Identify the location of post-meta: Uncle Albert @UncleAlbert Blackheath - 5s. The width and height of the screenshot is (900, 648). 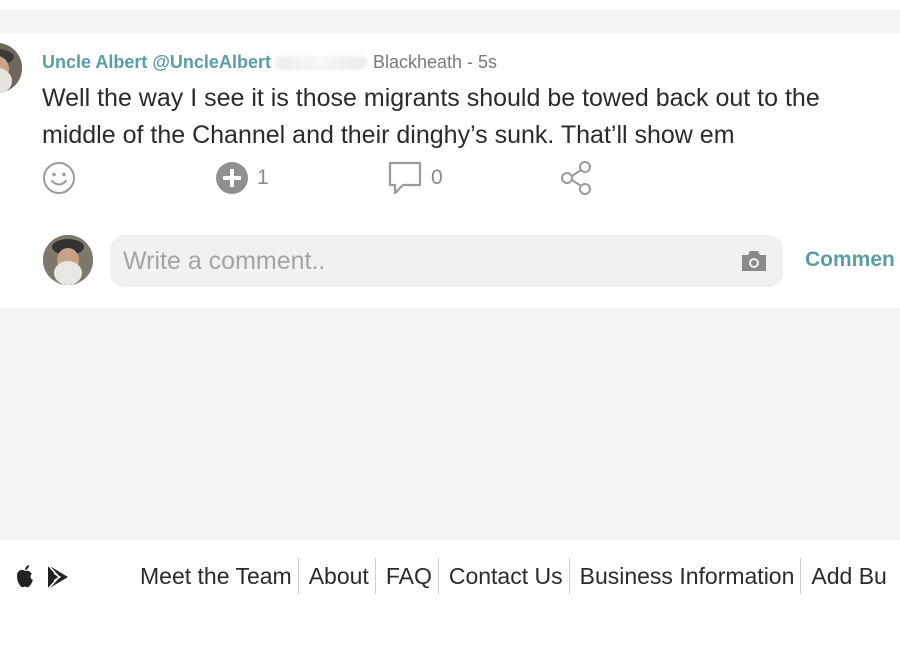
(269, 62).